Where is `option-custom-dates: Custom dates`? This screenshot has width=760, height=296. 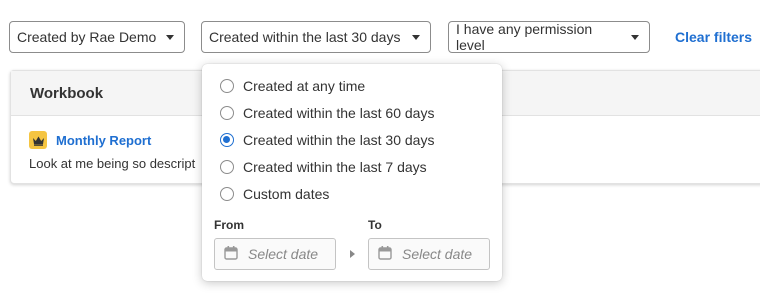
option-custom-dates: Custom dates is located at coordinates (274, 194).